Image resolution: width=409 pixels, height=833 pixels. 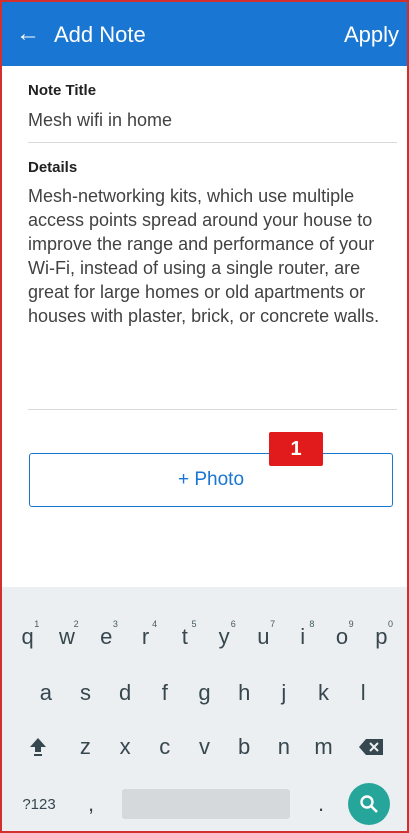 I want to click on search-icon, so click(x=369, y=804).